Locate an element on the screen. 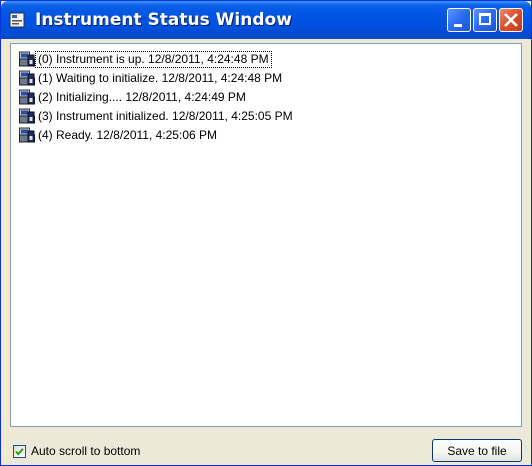 This screenshot has height=466, width=532. log-entry: (4) Ready. 12/8/2011, 4:25:06 PM is located at coordinates (119, 135).